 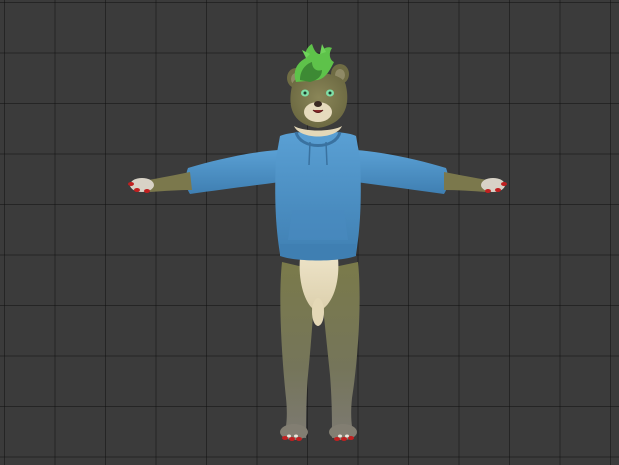 I want to click on hoodie-body, so click(x=318, y=195).